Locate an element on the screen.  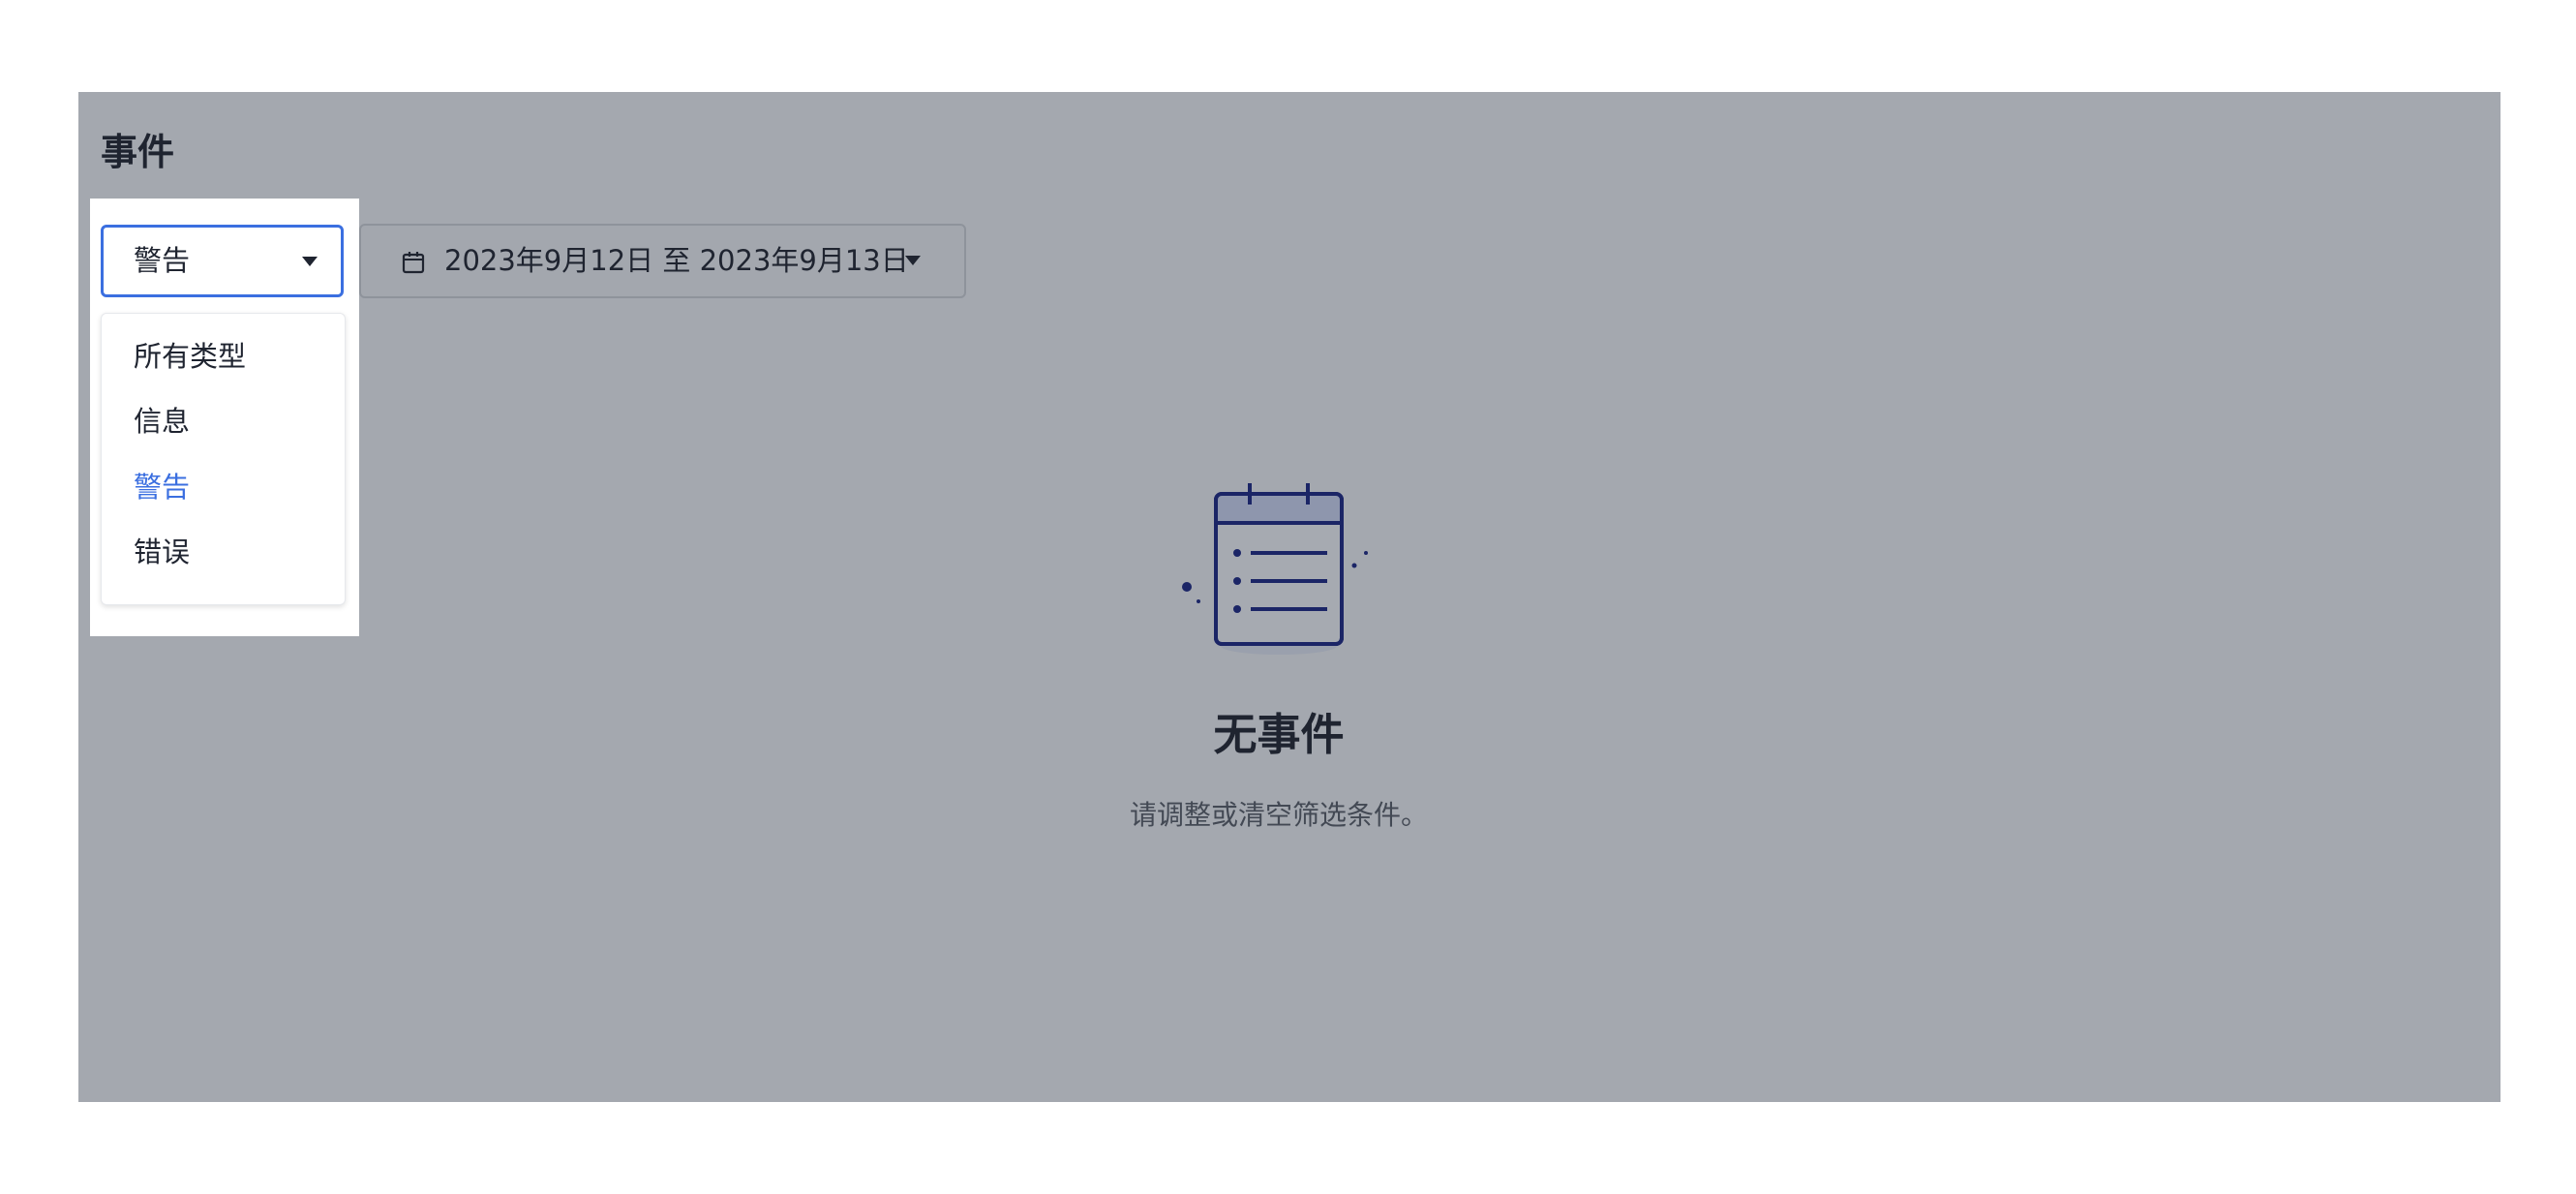
menu-item-warning: 警告 is located at coordinates (162, 487).